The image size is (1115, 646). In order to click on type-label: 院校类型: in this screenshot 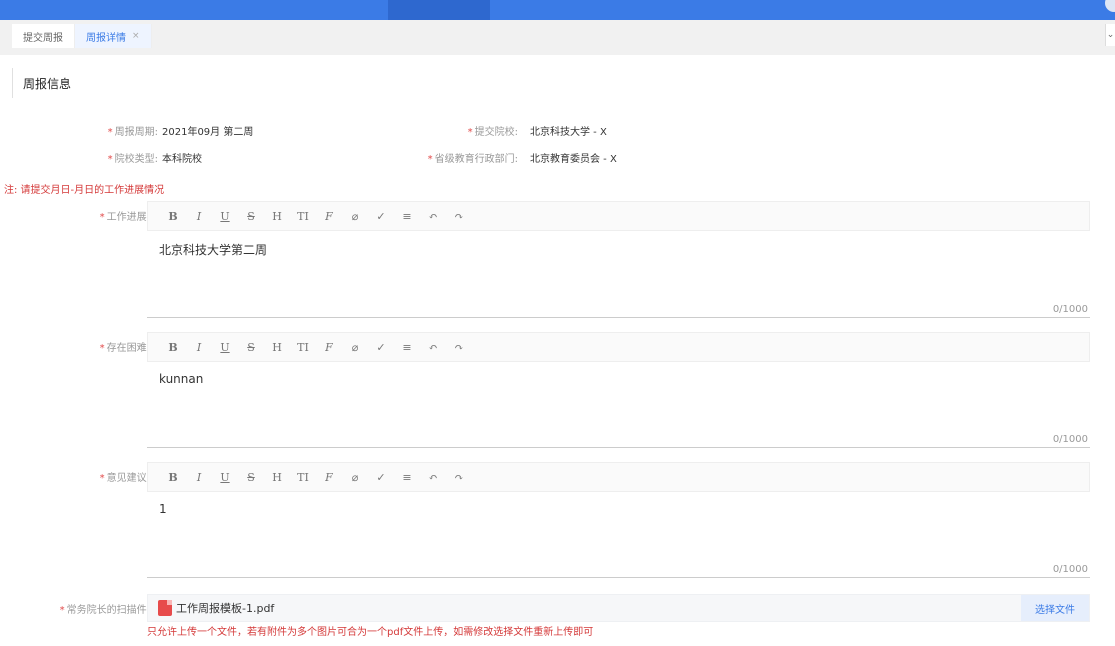, I will do `click(136, 159)`.